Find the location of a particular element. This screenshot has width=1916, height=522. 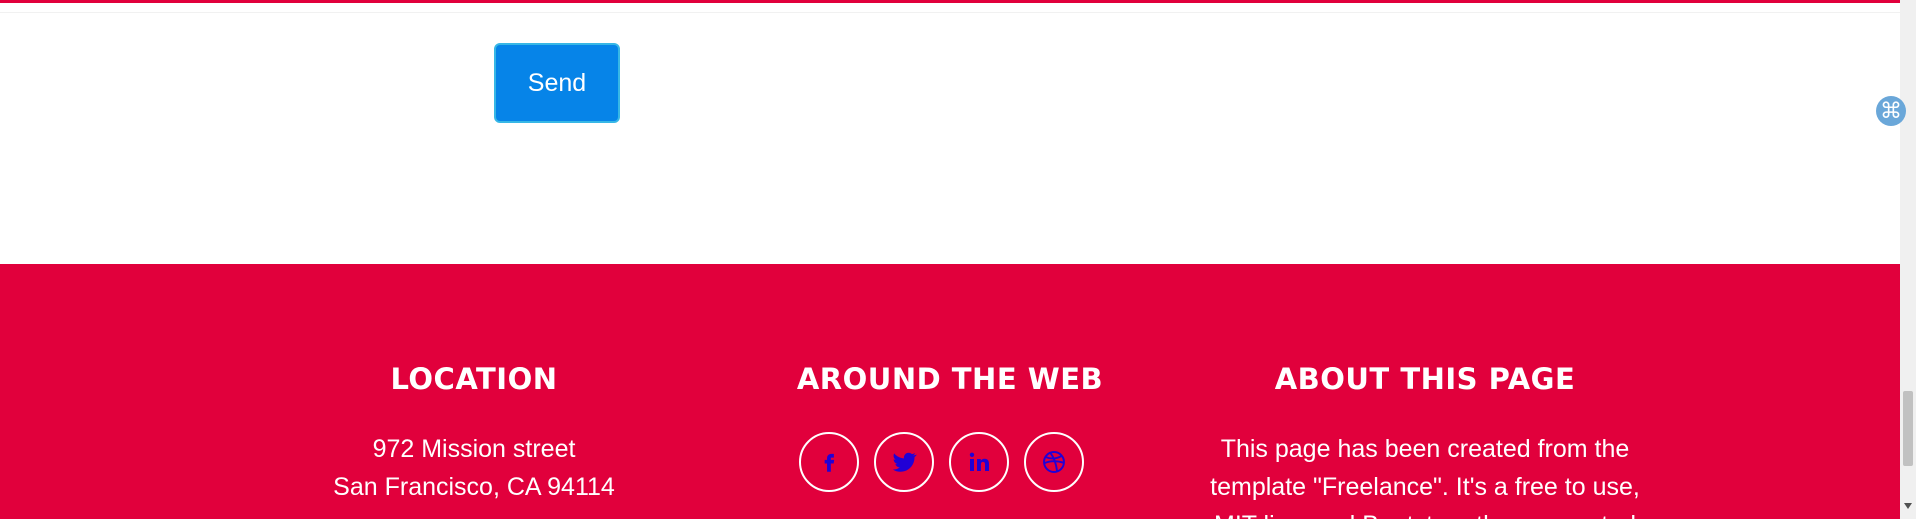

command-icon: ⌘ is located at coordinates (1891, 111).